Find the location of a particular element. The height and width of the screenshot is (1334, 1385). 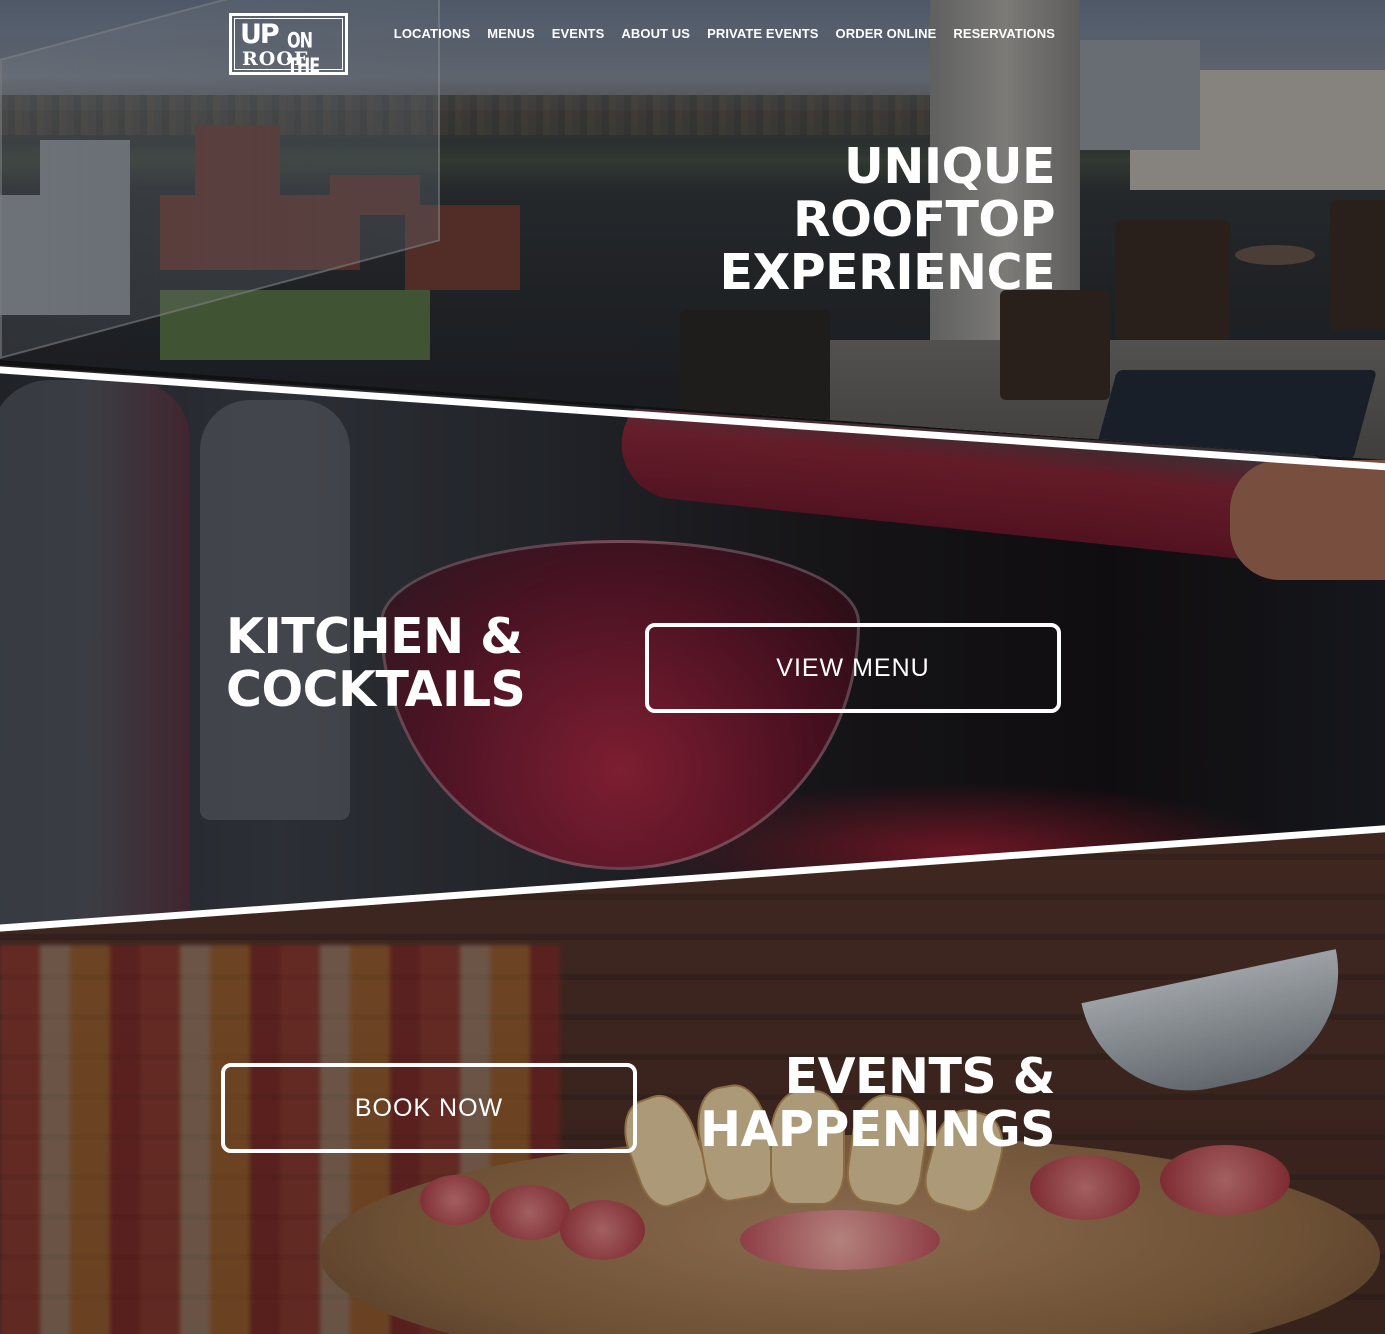

events-heading-line: EVENTS & is located at coordinates (920, 1076).